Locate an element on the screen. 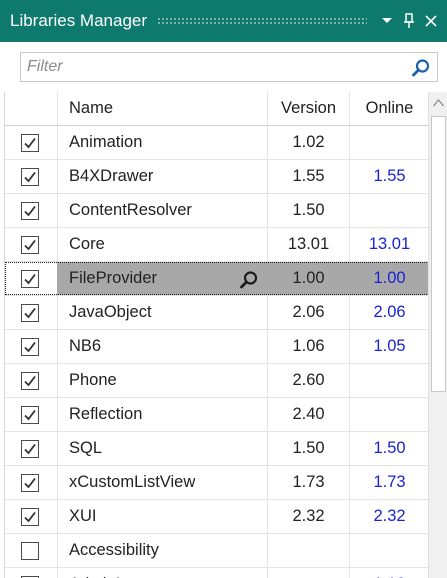 The width and height of the screenshot is (447, 578). library-version is located at coordinates (309, 550).